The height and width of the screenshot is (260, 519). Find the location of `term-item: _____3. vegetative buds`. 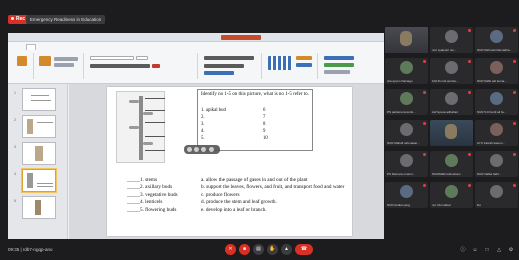

term-item: _____3. vegetative buds is located at coordinates (152, 194).